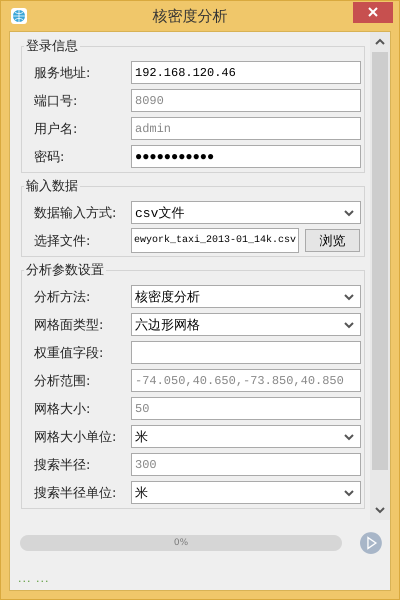 The height and width of the screenshot is (600, 400). I want to click on dropdown: csv文件, so click(246, 212).